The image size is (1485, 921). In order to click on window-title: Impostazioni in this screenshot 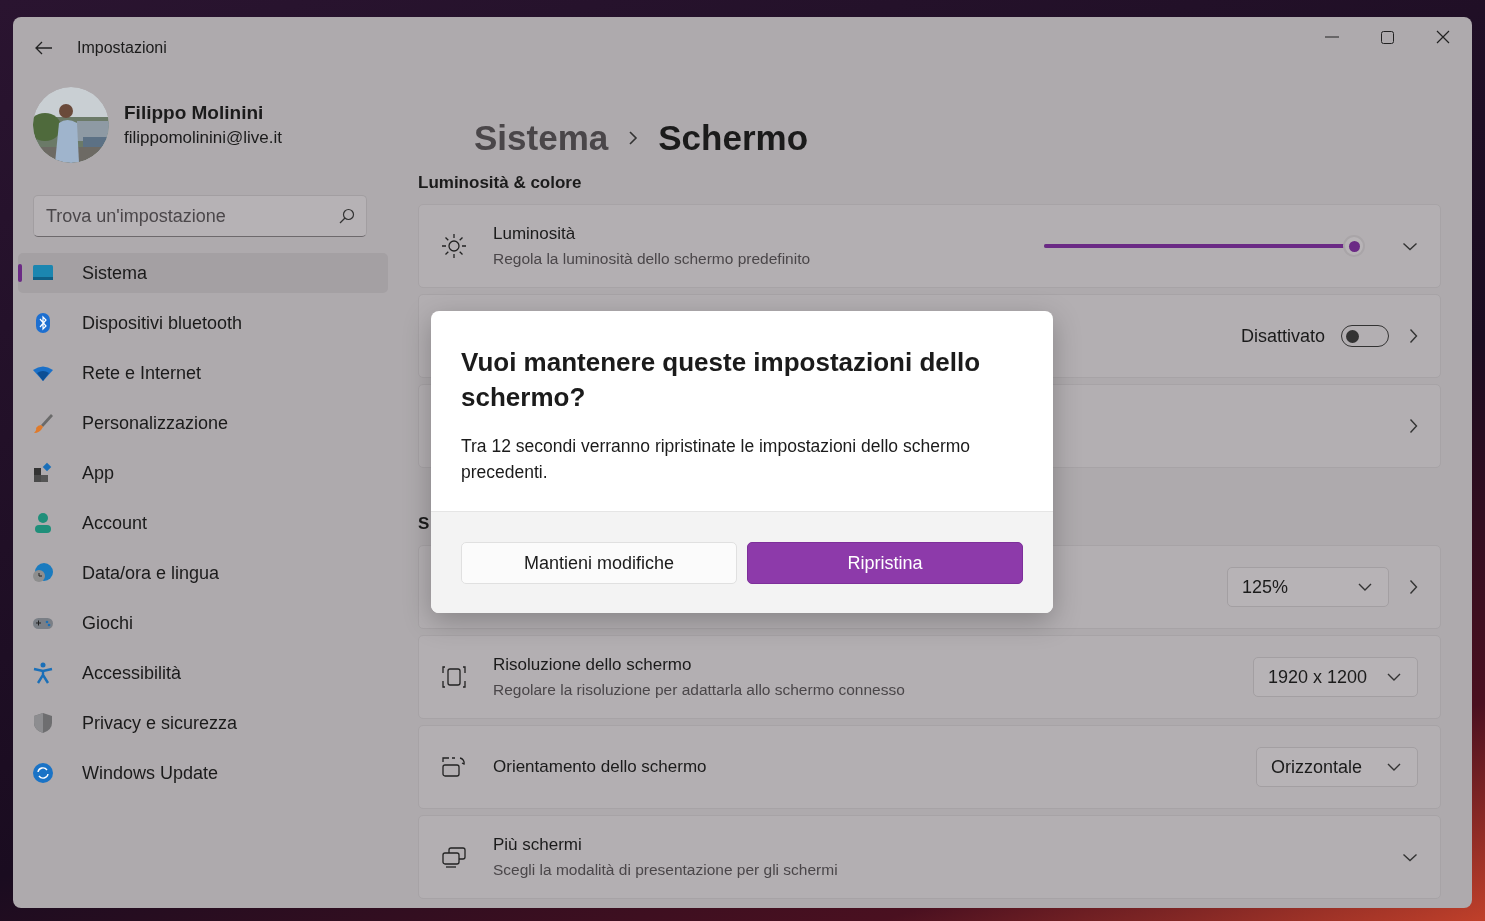, I will do `click(122, 48)`.